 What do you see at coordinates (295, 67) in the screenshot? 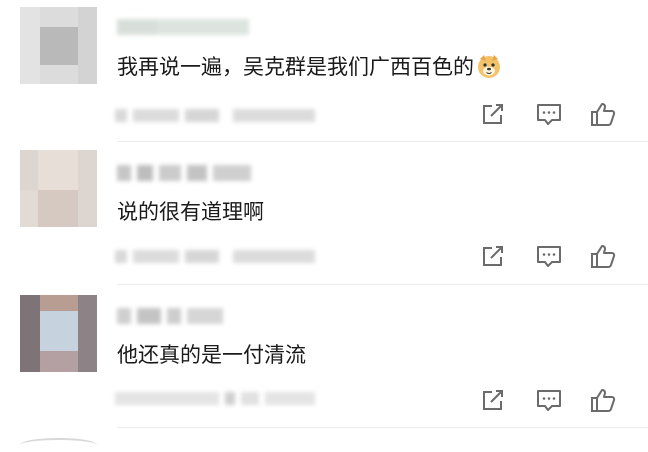
I see `comment-text-content: 我再说一遍，吴克群是我们广西百色的` at bounding box center [295, 67].